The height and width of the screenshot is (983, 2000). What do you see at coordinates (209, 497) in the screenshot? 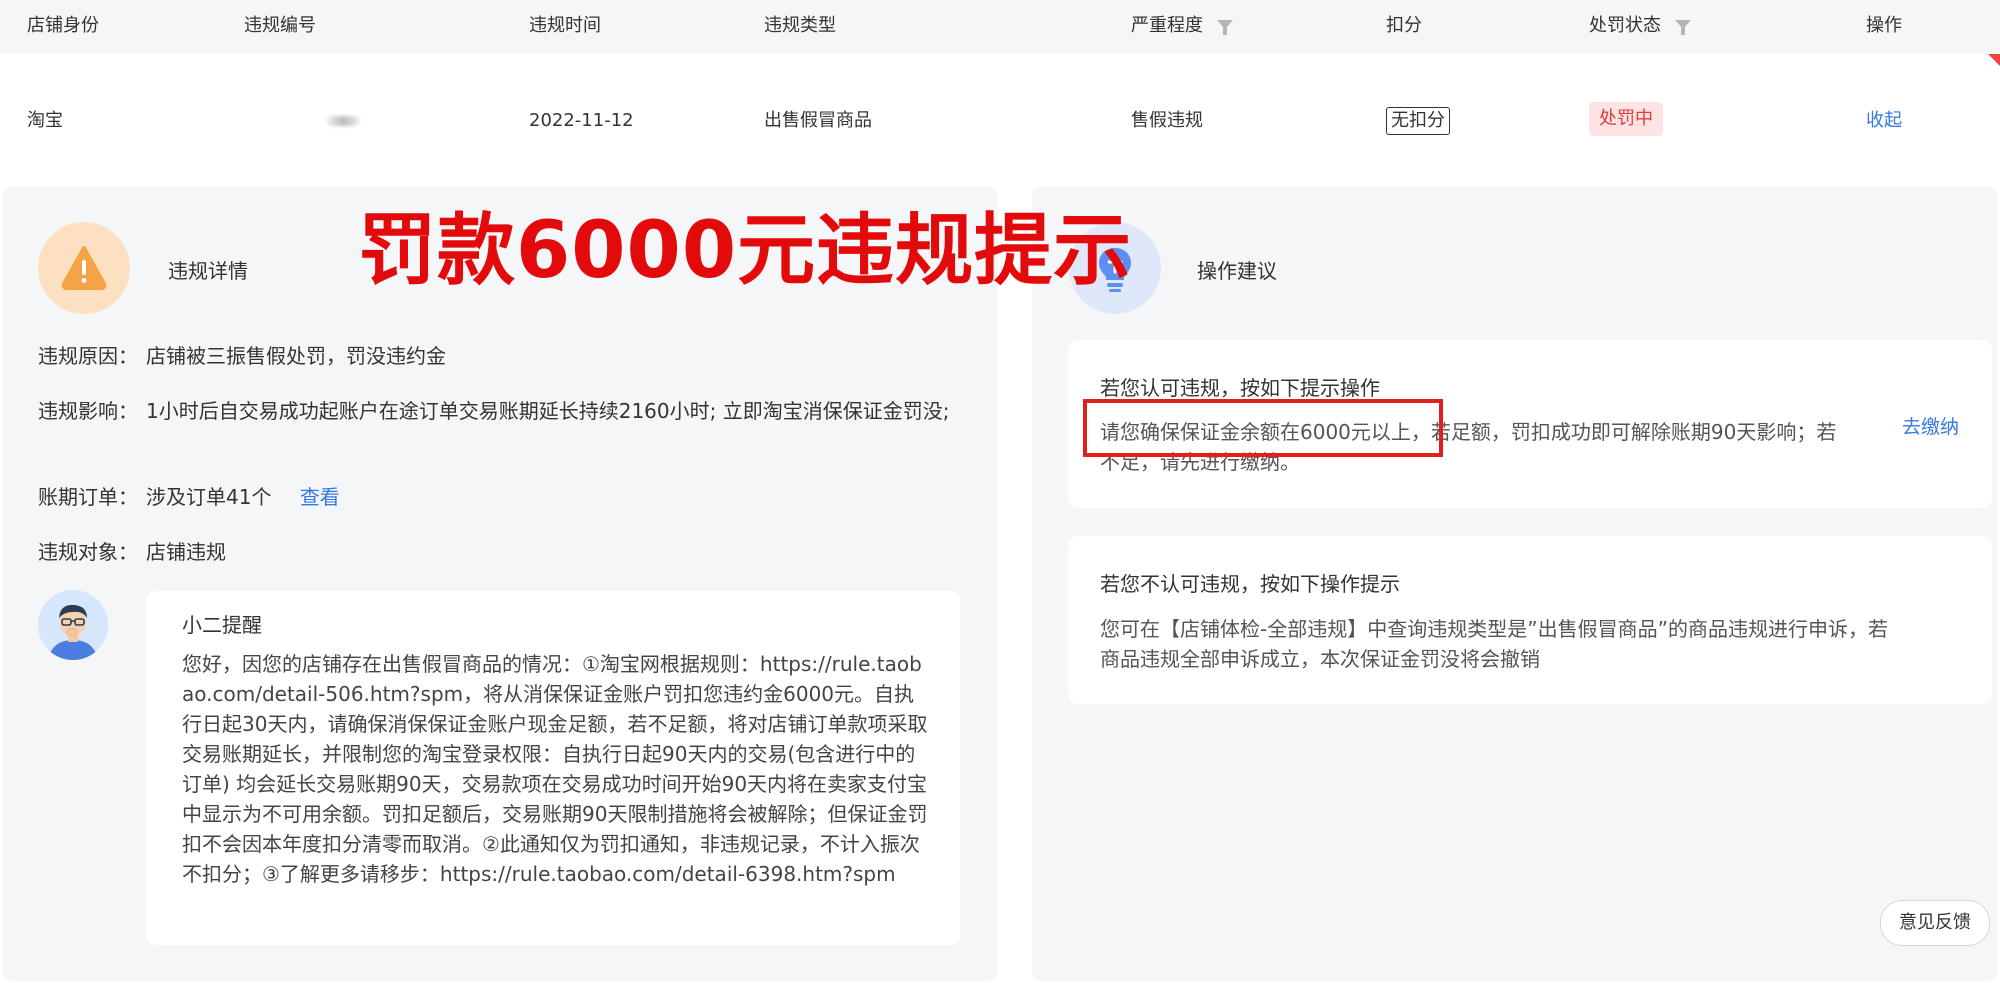
I see `orders-value: 涉及订单41个` at bounding box center [209, 497].